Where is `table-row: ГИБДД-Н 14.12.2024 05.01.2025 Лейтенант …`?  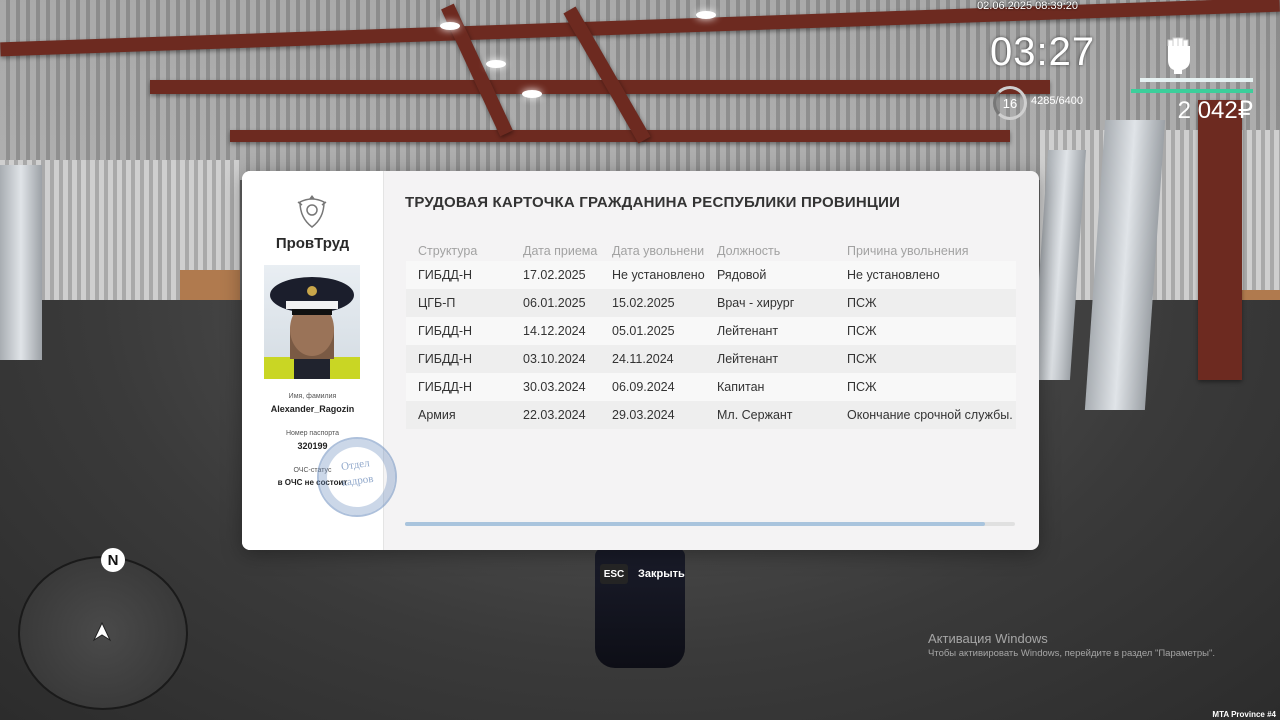 table-row: ГИБДД-Н 14.12.2024 05.01.2025 Лейтенант … is located at coordinates (711, 331).